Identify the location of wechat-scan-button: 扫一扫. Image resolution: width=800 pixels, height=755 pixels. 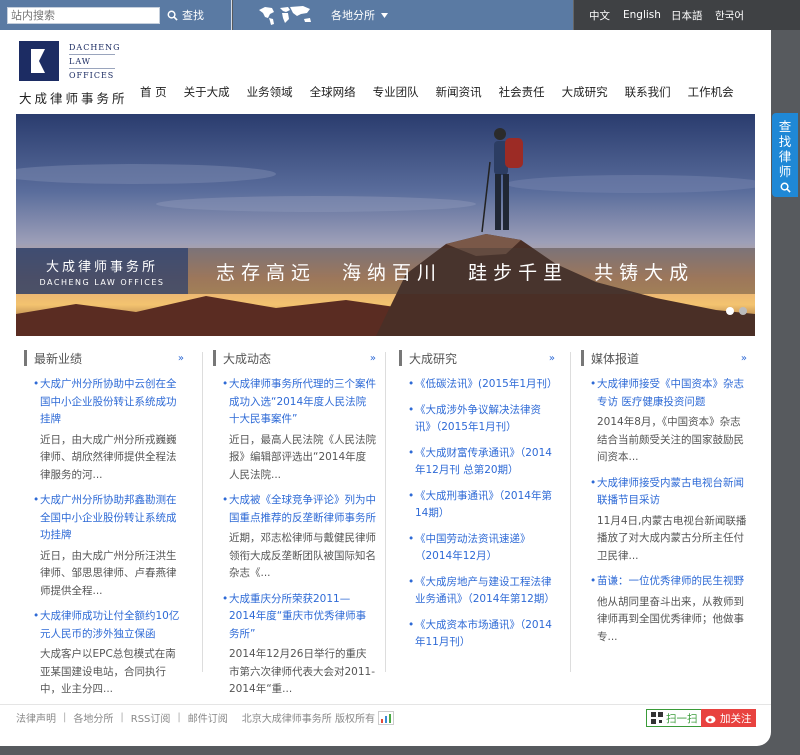
(674, 718).